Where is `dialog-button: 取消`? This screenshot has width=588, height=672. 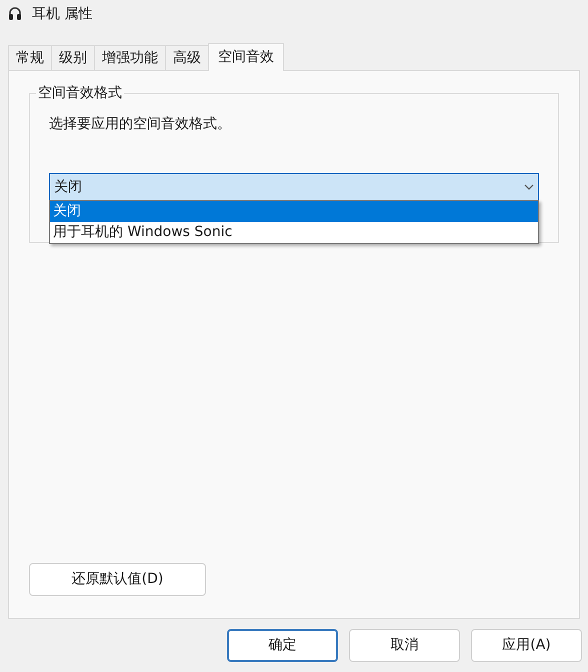
dialog-button: 取消 is located at coordinates (404, 645).